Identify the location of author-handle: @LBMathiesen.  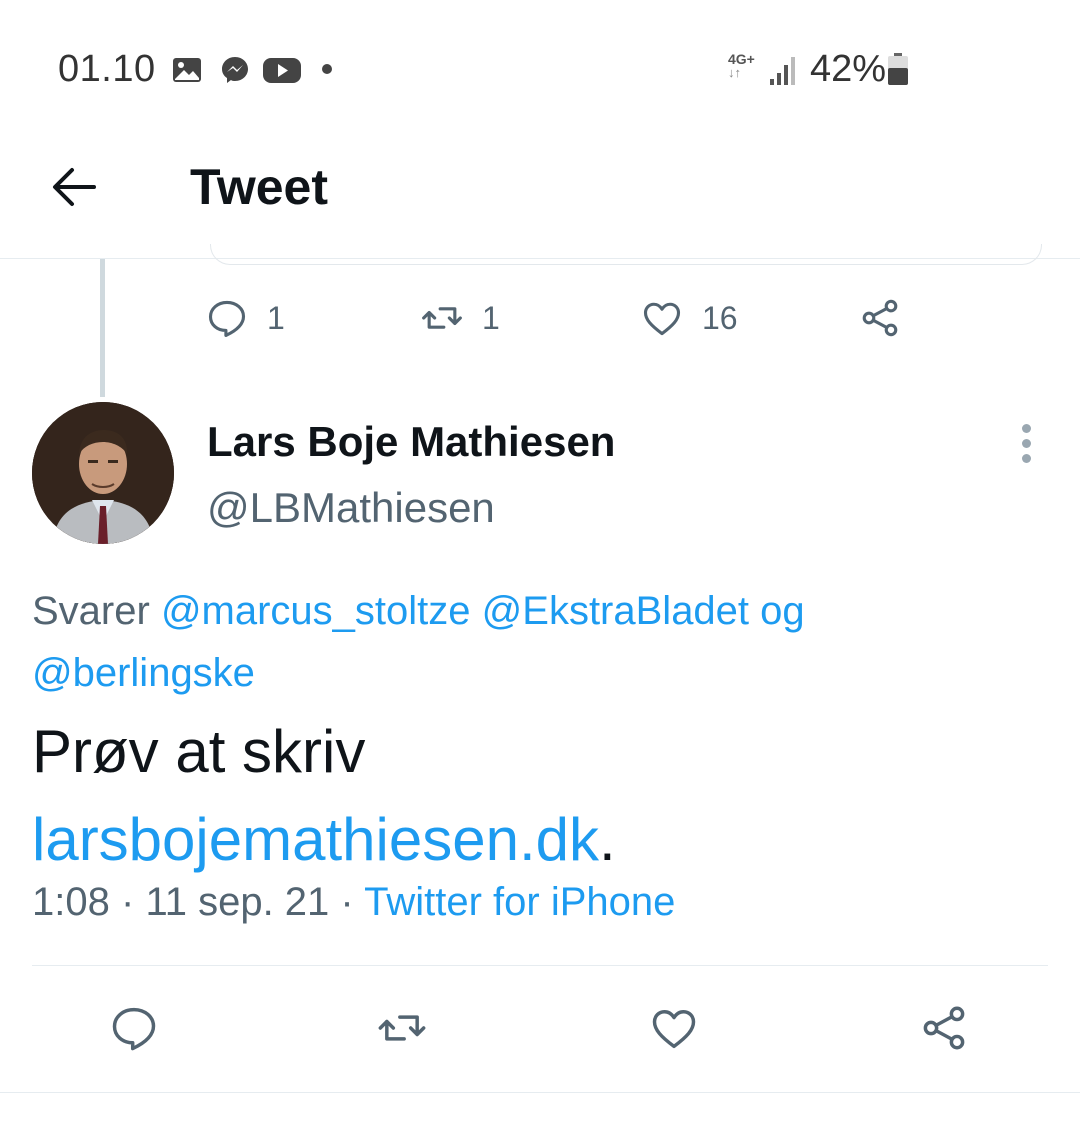
(351, 508).